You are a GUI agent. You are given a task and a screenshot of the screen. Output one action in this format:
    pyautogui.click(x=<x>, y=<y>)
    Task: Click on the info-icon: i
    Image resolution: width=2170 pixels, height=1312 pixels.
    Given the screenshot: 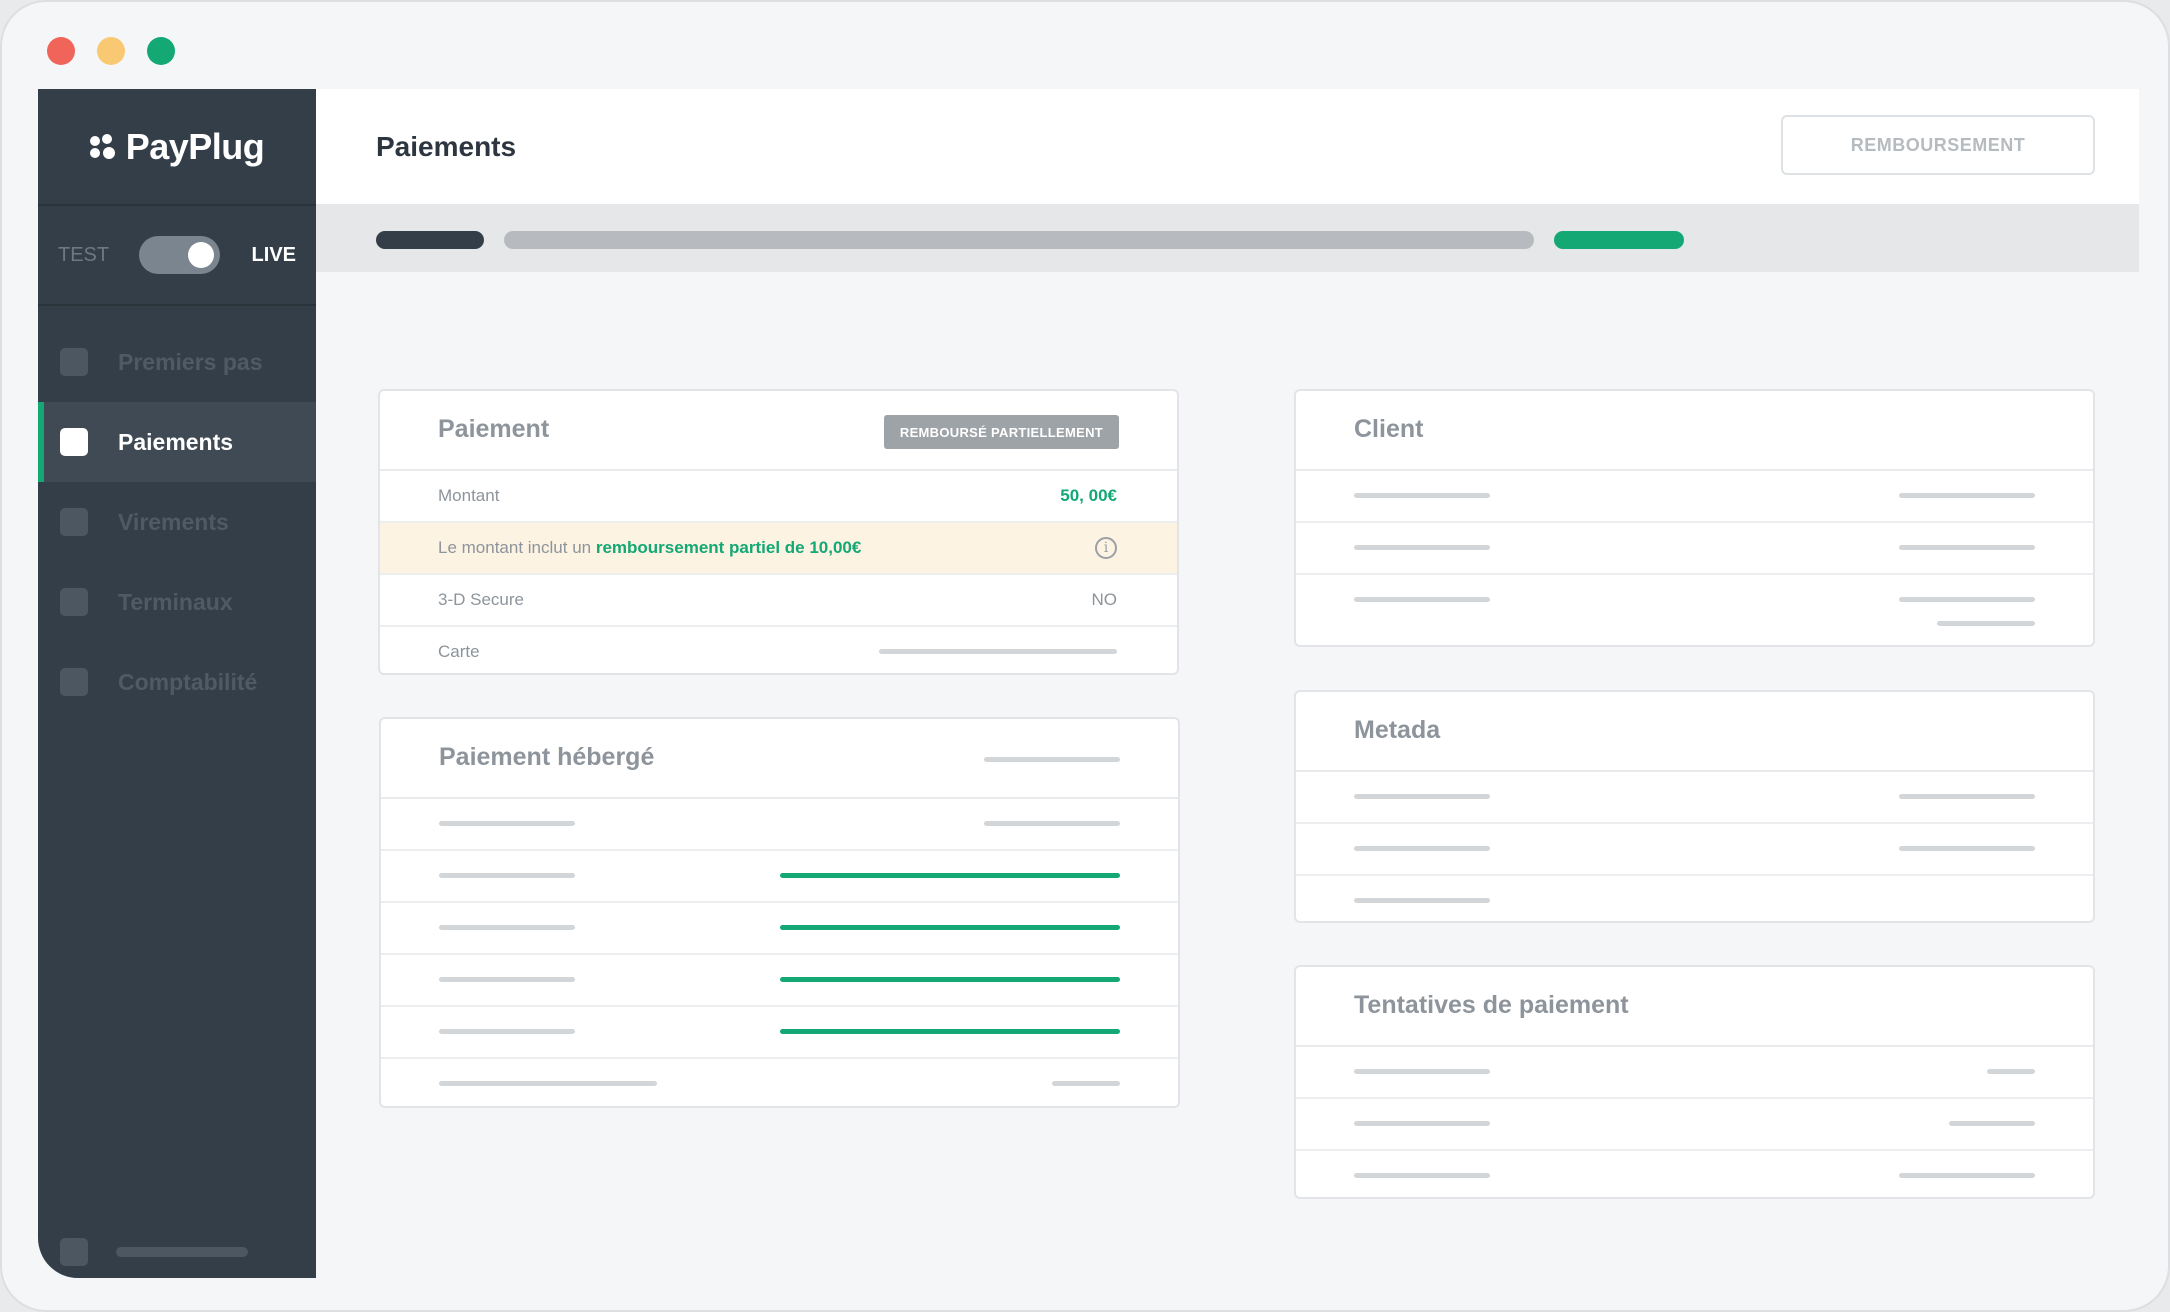 What is the action you would take?
    pyautogui.click(x=1106, y=548)
    